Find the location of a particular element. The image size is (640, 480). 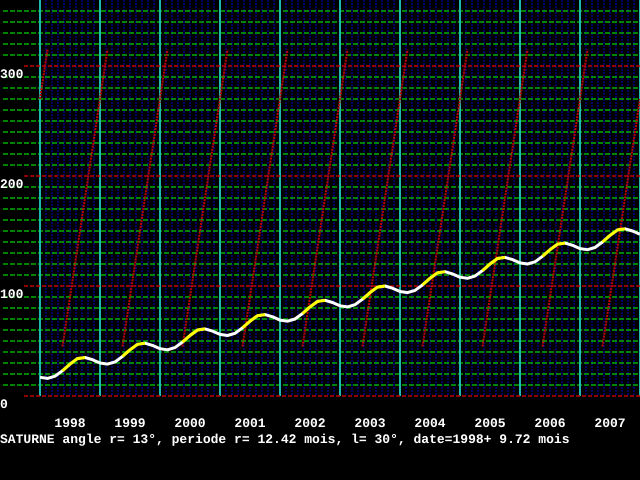

axis-tick-label: 2006 is located at coordinates (550, 423).